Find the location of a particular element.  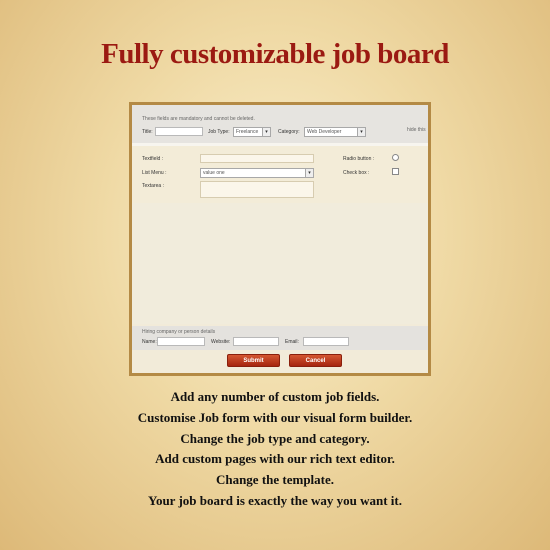

job-type-select: Freelance ▾ is located at coordinates (252, 132).